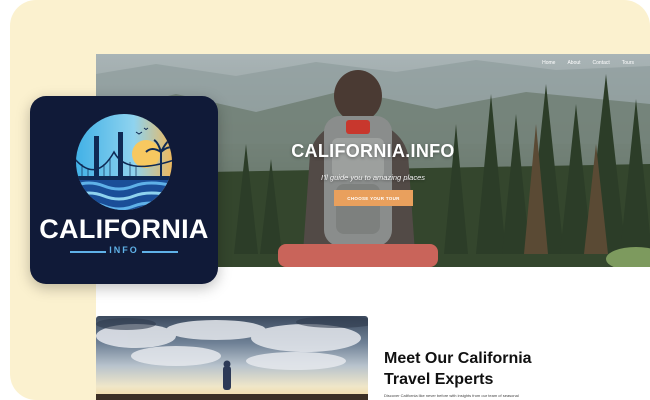 This screenshot has width=650, height=400. I want to click on nav-item-home: Home, so click(548, 63).